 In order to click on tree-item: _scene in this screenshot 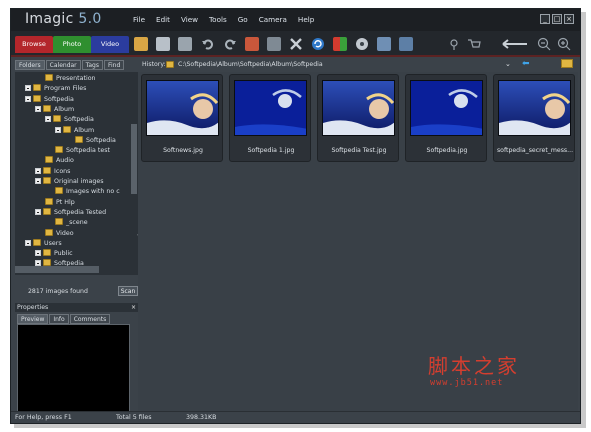, I will do `click(66, 223)`.